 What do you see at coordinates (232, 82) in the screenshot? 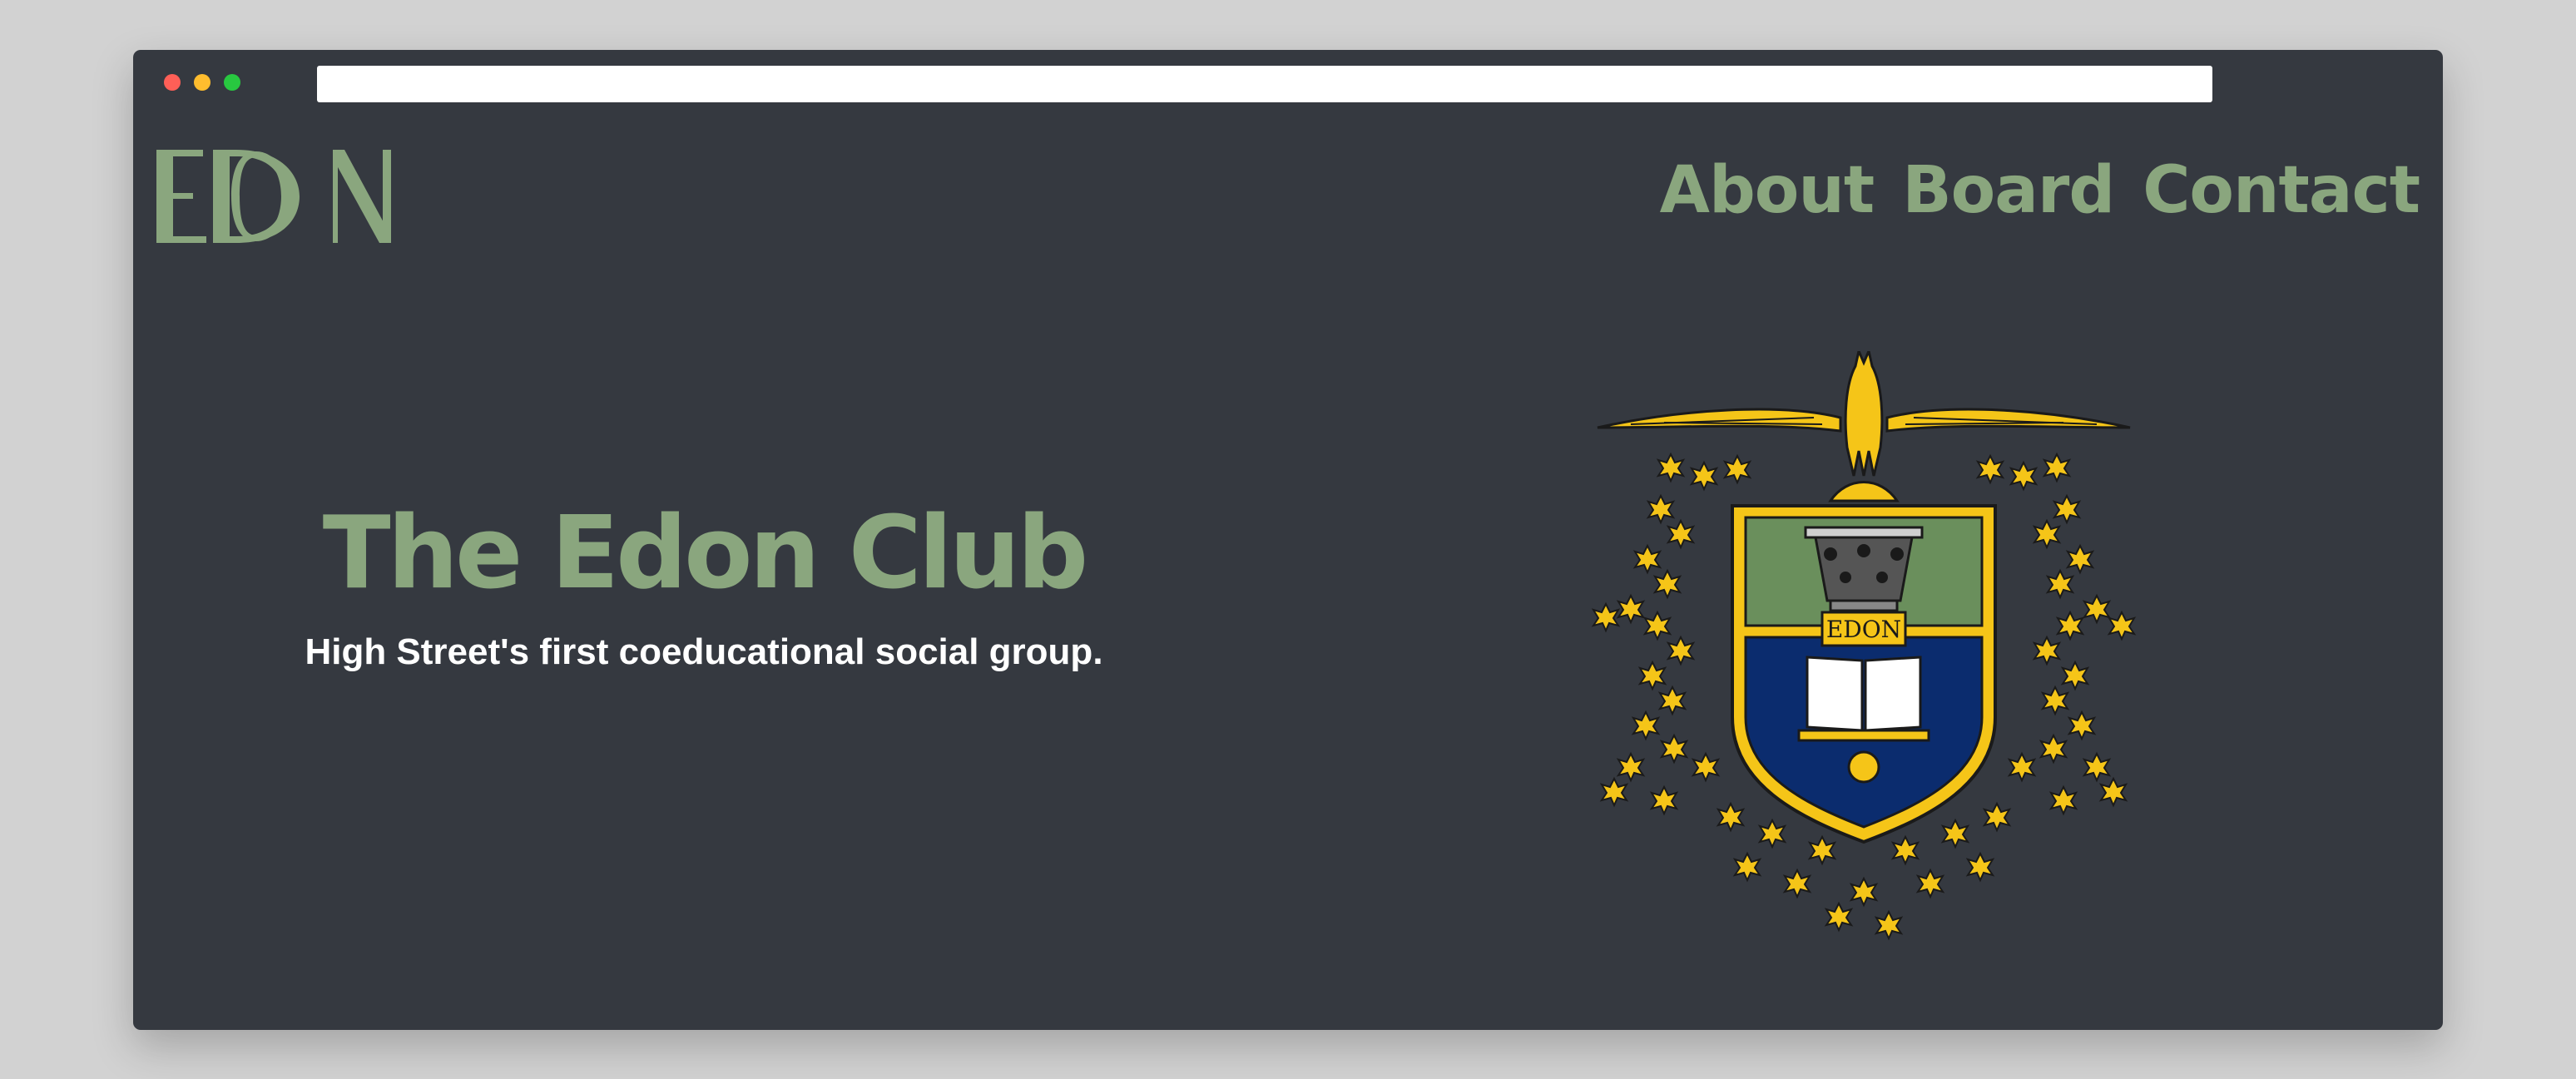
I see `maximize-window-button` at bounding box center [232, 82].